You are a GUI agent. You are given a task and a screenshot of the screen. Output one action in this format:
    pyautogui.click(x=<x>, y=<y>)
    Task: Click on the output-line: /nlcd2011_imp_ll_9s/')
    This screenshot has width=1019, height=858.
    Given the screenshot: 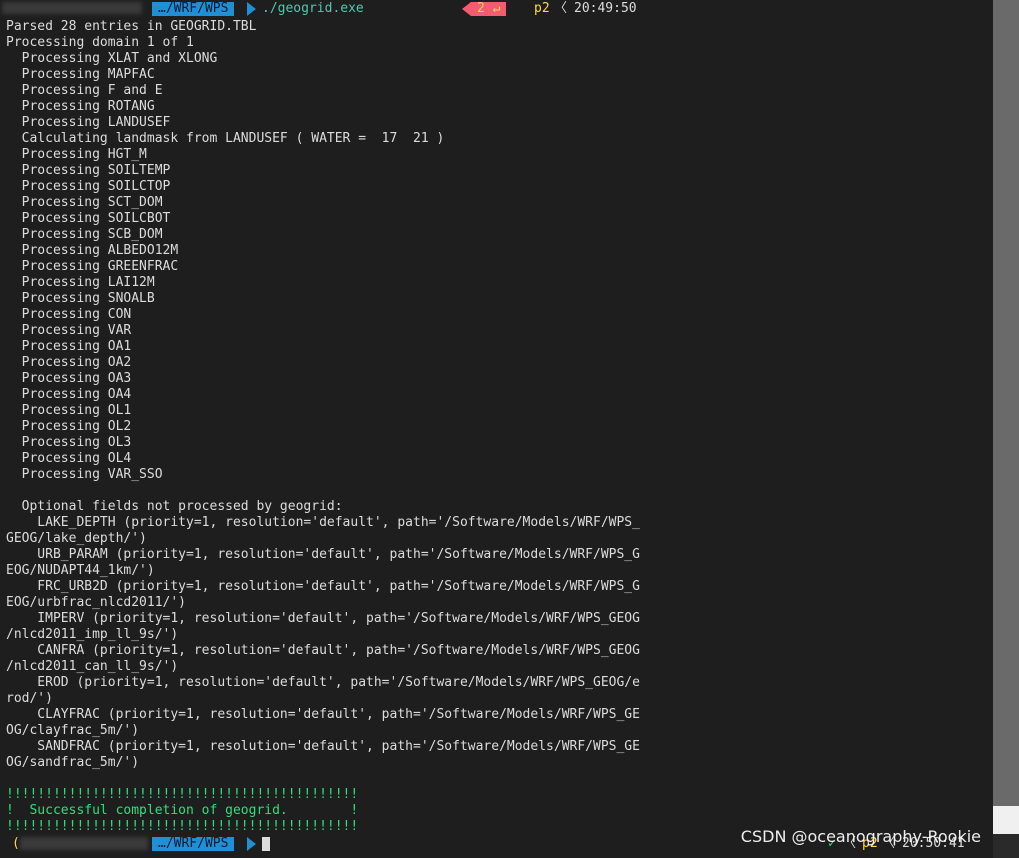 What is the action you would take?
    pyautogui.click(x=92, y=634)
    